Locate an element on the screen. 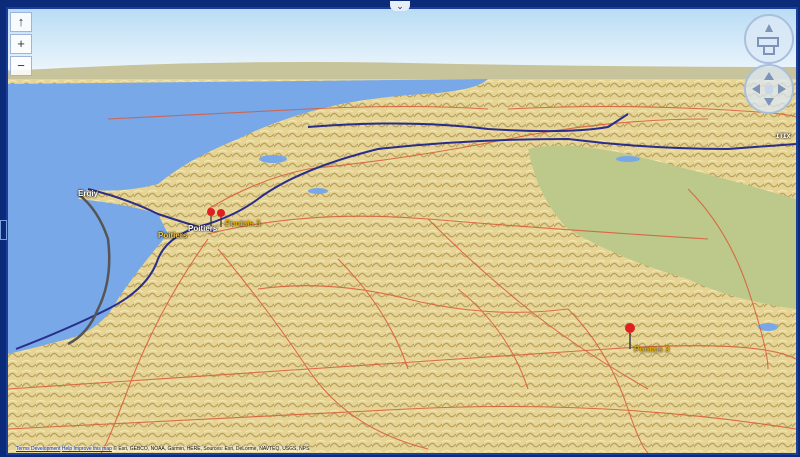 The height and width of the screenshot is (457, 800). zoom-out-button: − is located at coordinates (21, 66).